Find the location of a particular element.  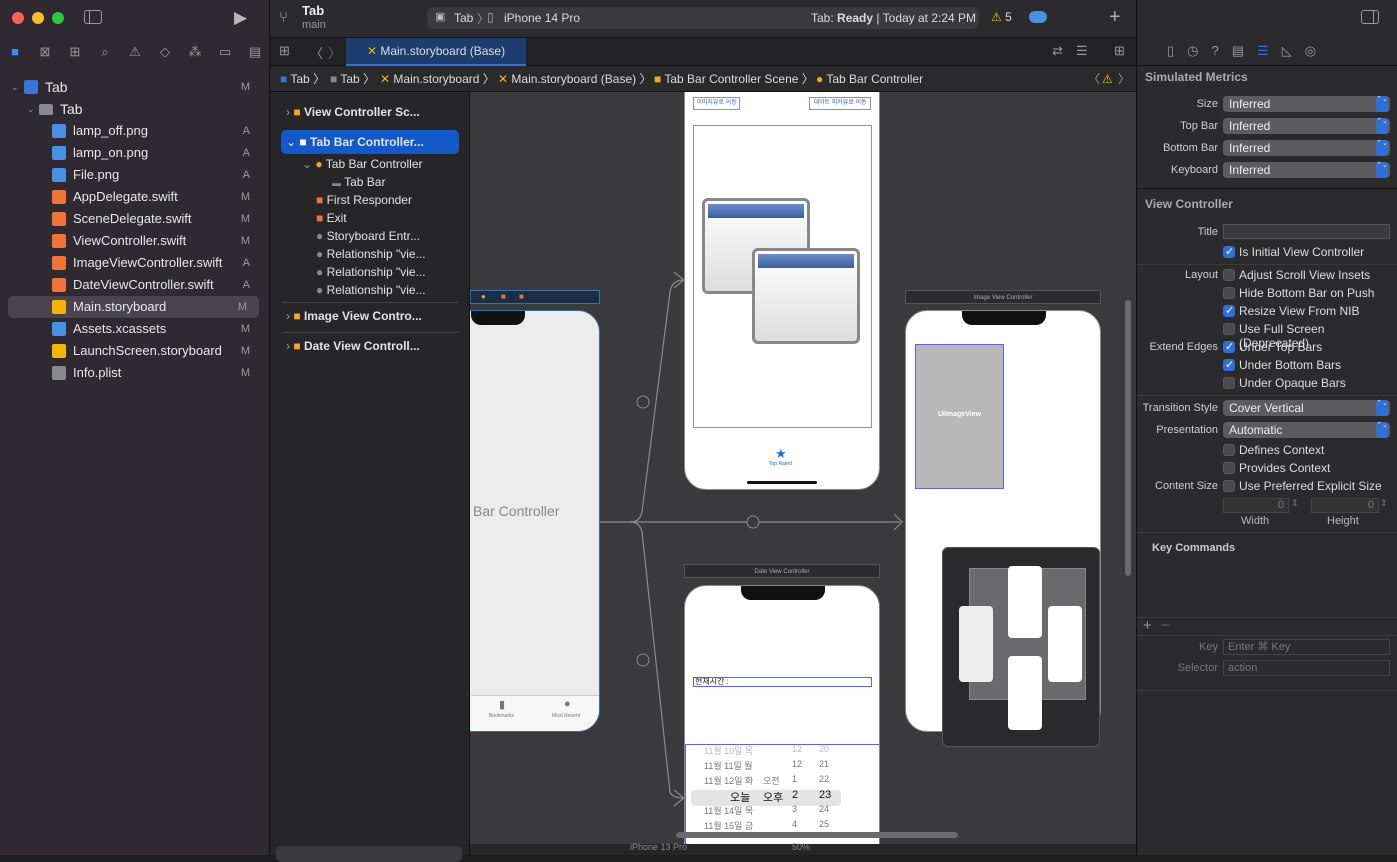

provides-context-checkbox is located at coordinates (1229, 468).